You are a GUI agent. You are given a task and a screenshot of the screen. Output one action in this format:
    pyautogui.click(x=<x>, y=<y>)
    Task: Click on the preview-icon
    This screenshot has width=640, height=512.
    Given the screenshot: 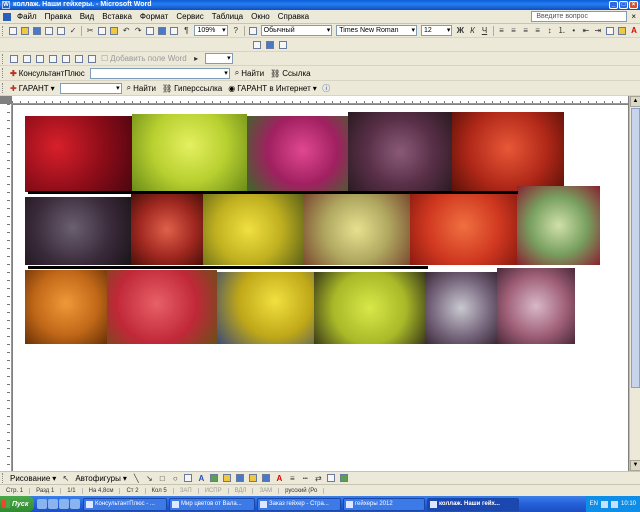 What is the action you would take?
    pyautogui.click(x=61, y=30)
    